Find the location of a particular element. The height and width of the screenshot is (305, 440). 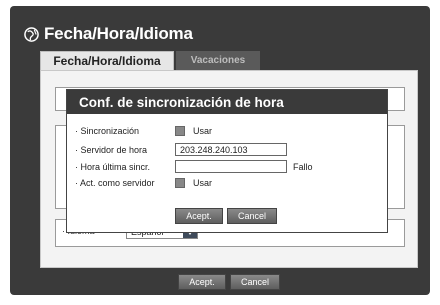

tab-fecha-hora-idioma: Fecha/Hora/Idioma is located at coordinates (107, 60).